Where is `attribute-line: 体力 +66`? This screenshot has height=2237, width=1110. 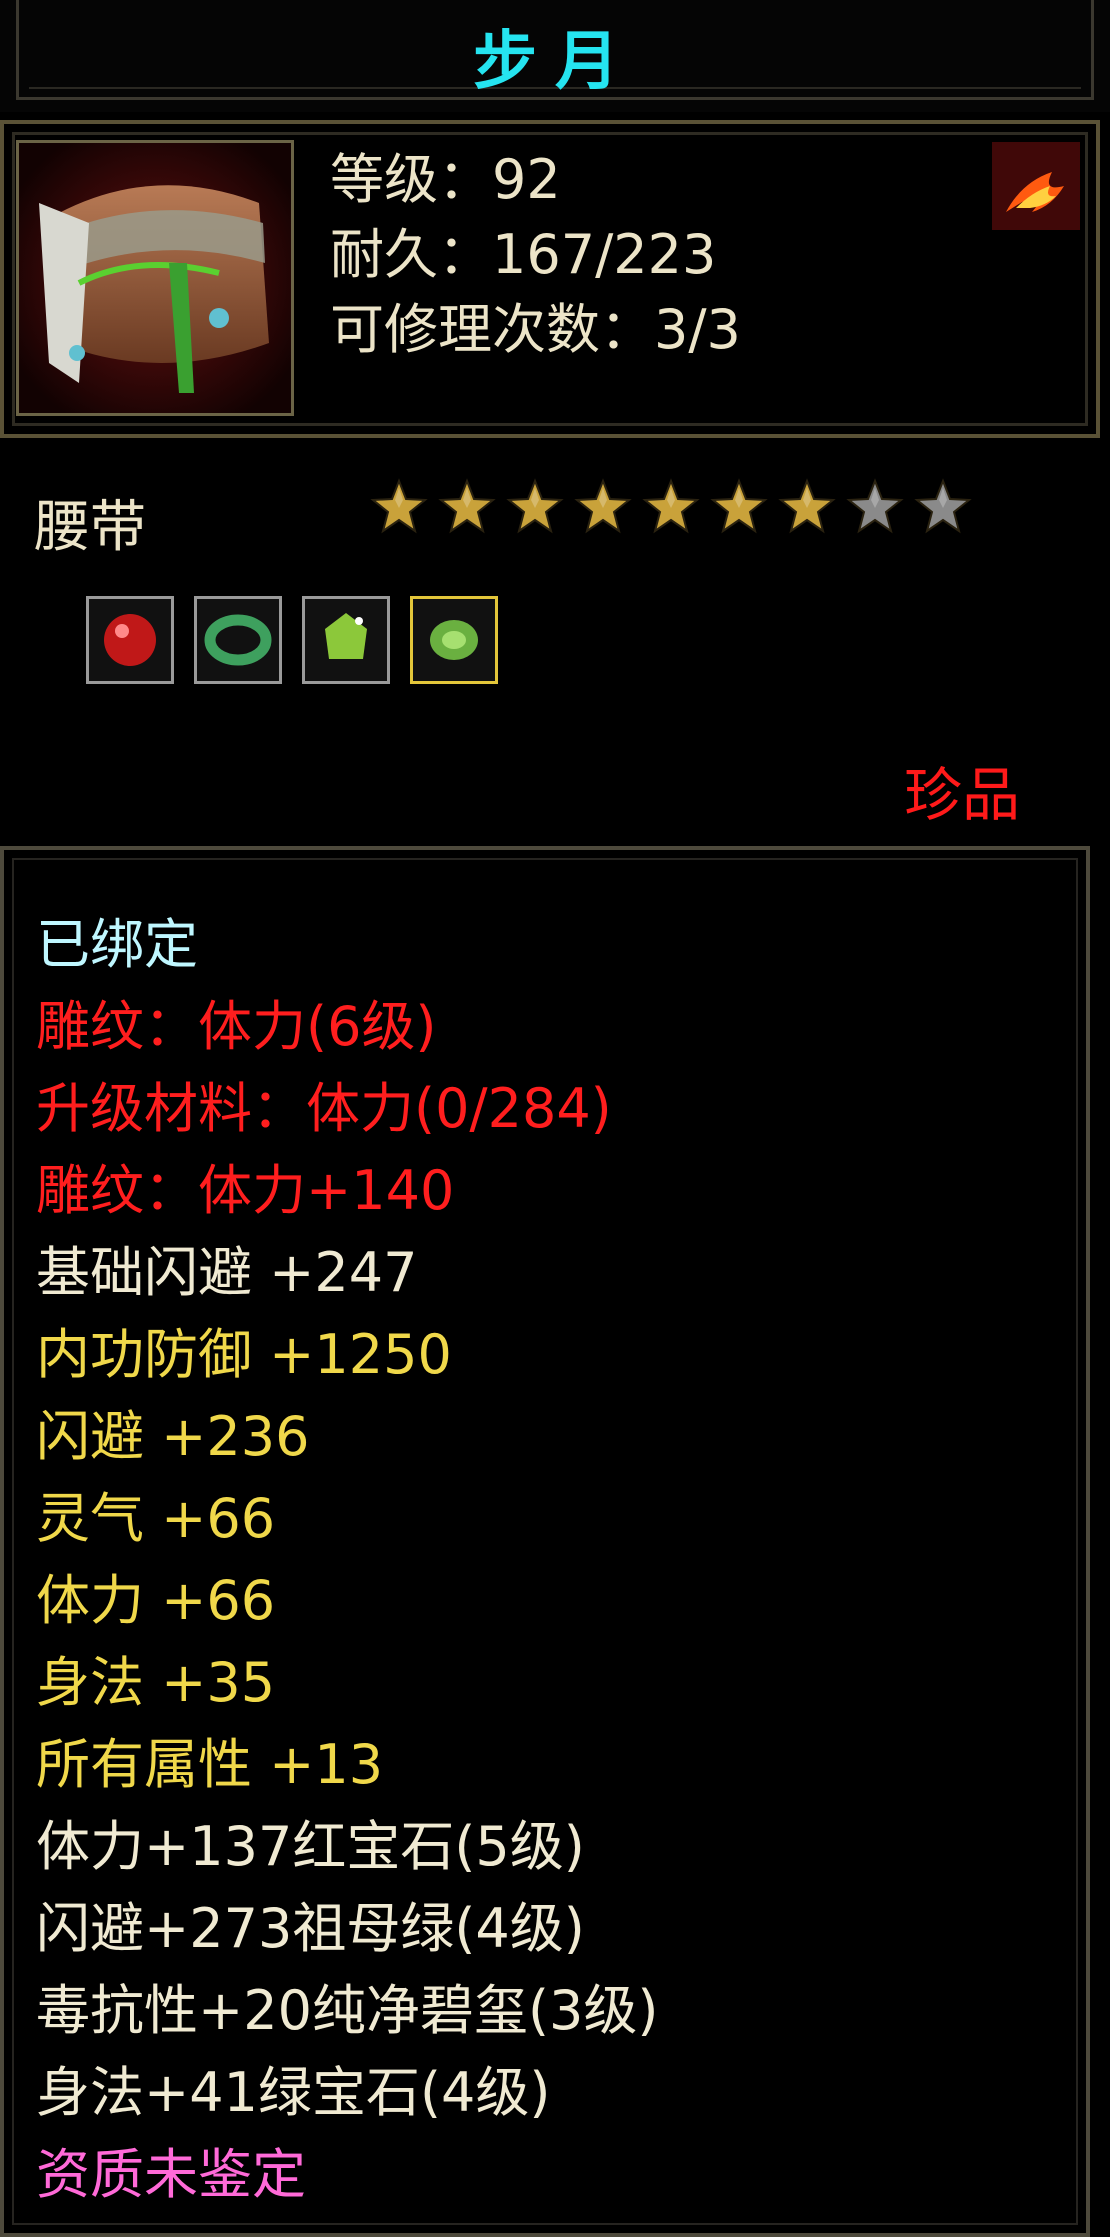 attribute-line: 体力 +66 is located at coordinates (156, 1600).